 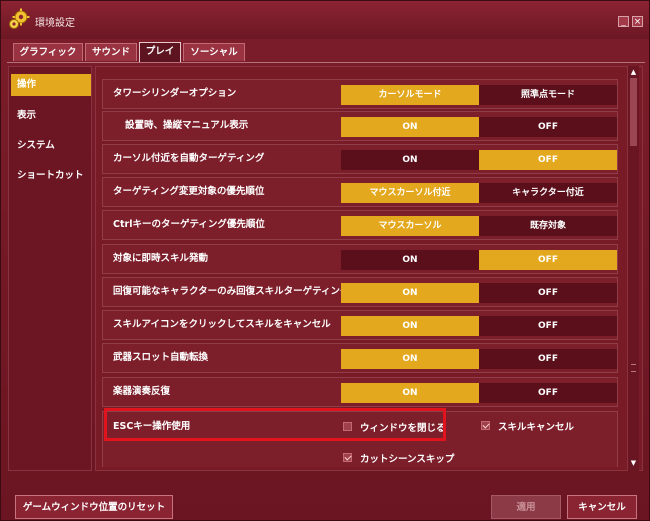 I want to click on option-b-button: 照準点モード, so click(x=548, y=95).